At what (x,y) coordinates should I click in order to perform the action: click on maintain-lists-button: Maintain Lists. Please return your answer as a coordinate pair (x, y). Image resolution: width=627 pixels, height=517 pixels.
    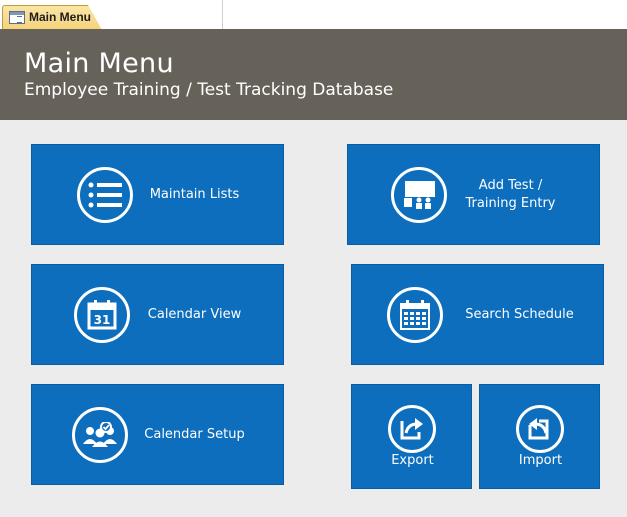
    Looking at the image, I should click on (157, 194).